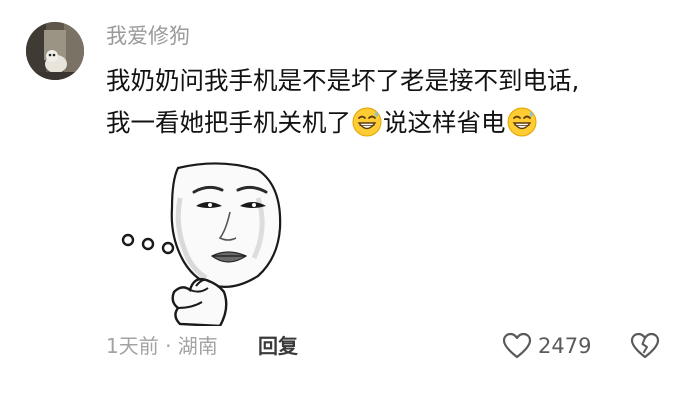  Describe the element at coordinates (55, 51) in the screenshot. I see `avatar` at that location.